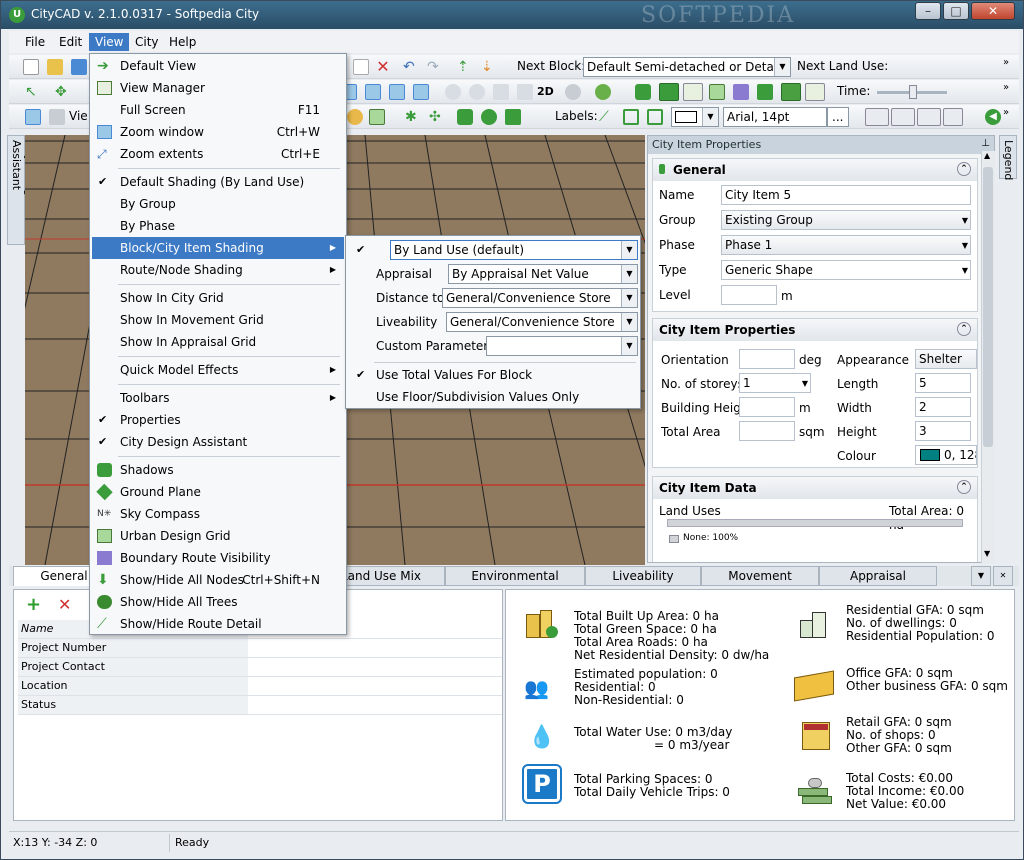  Describe the element at coordinates (33, 605) in the screenshot. I see `add-icon: +` at that location.